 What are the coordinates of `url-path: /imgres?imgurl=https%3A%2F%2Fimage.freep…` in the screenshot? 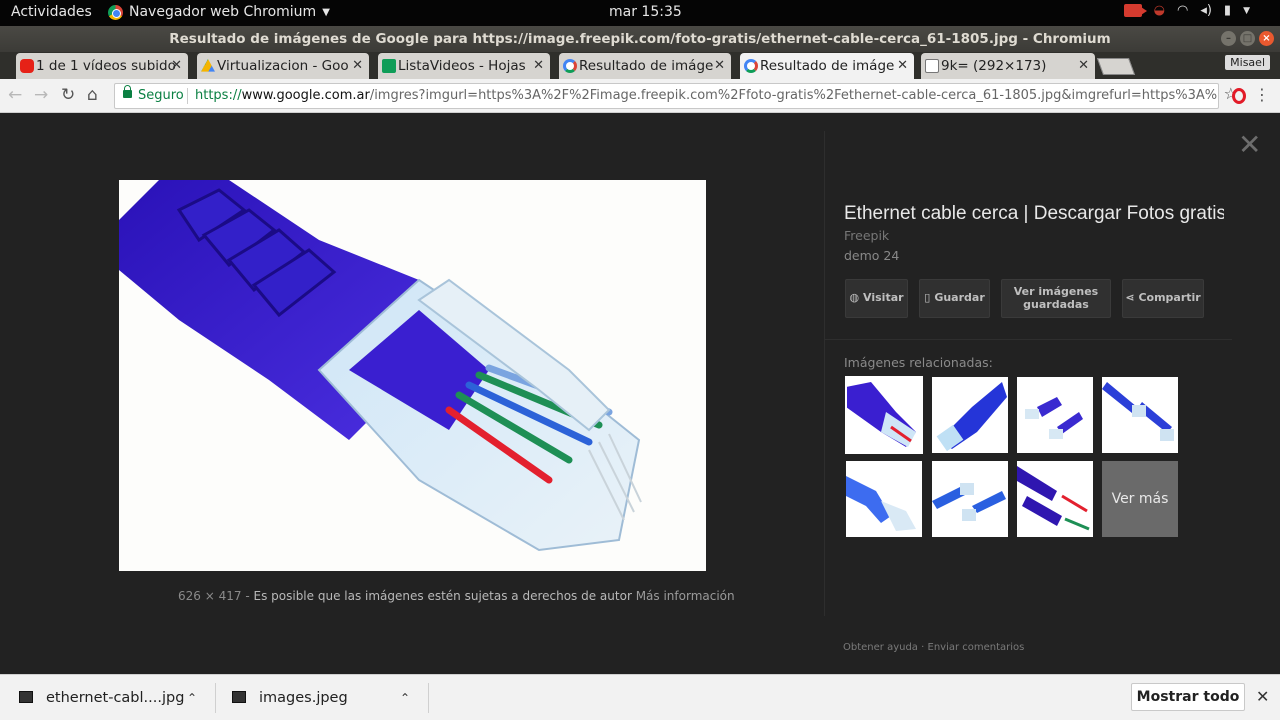 It's located at (794, 95).